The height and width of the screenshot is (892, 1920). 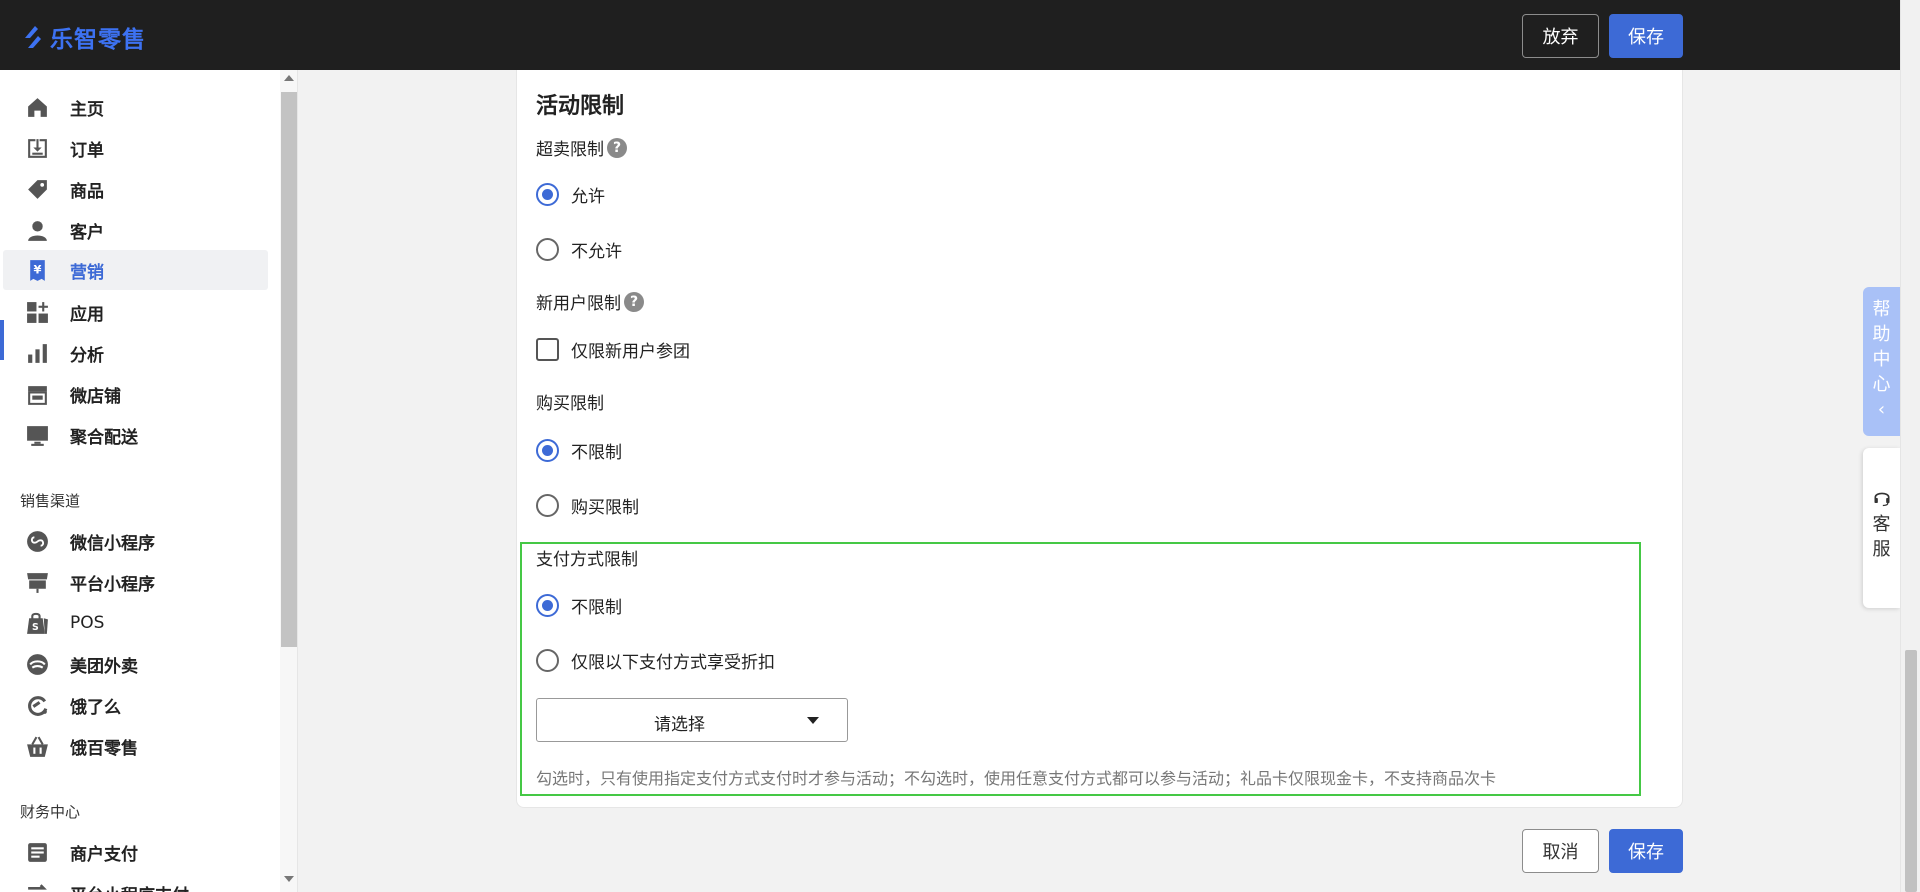 I want to click on user-icon, so click(x=37, y=231).